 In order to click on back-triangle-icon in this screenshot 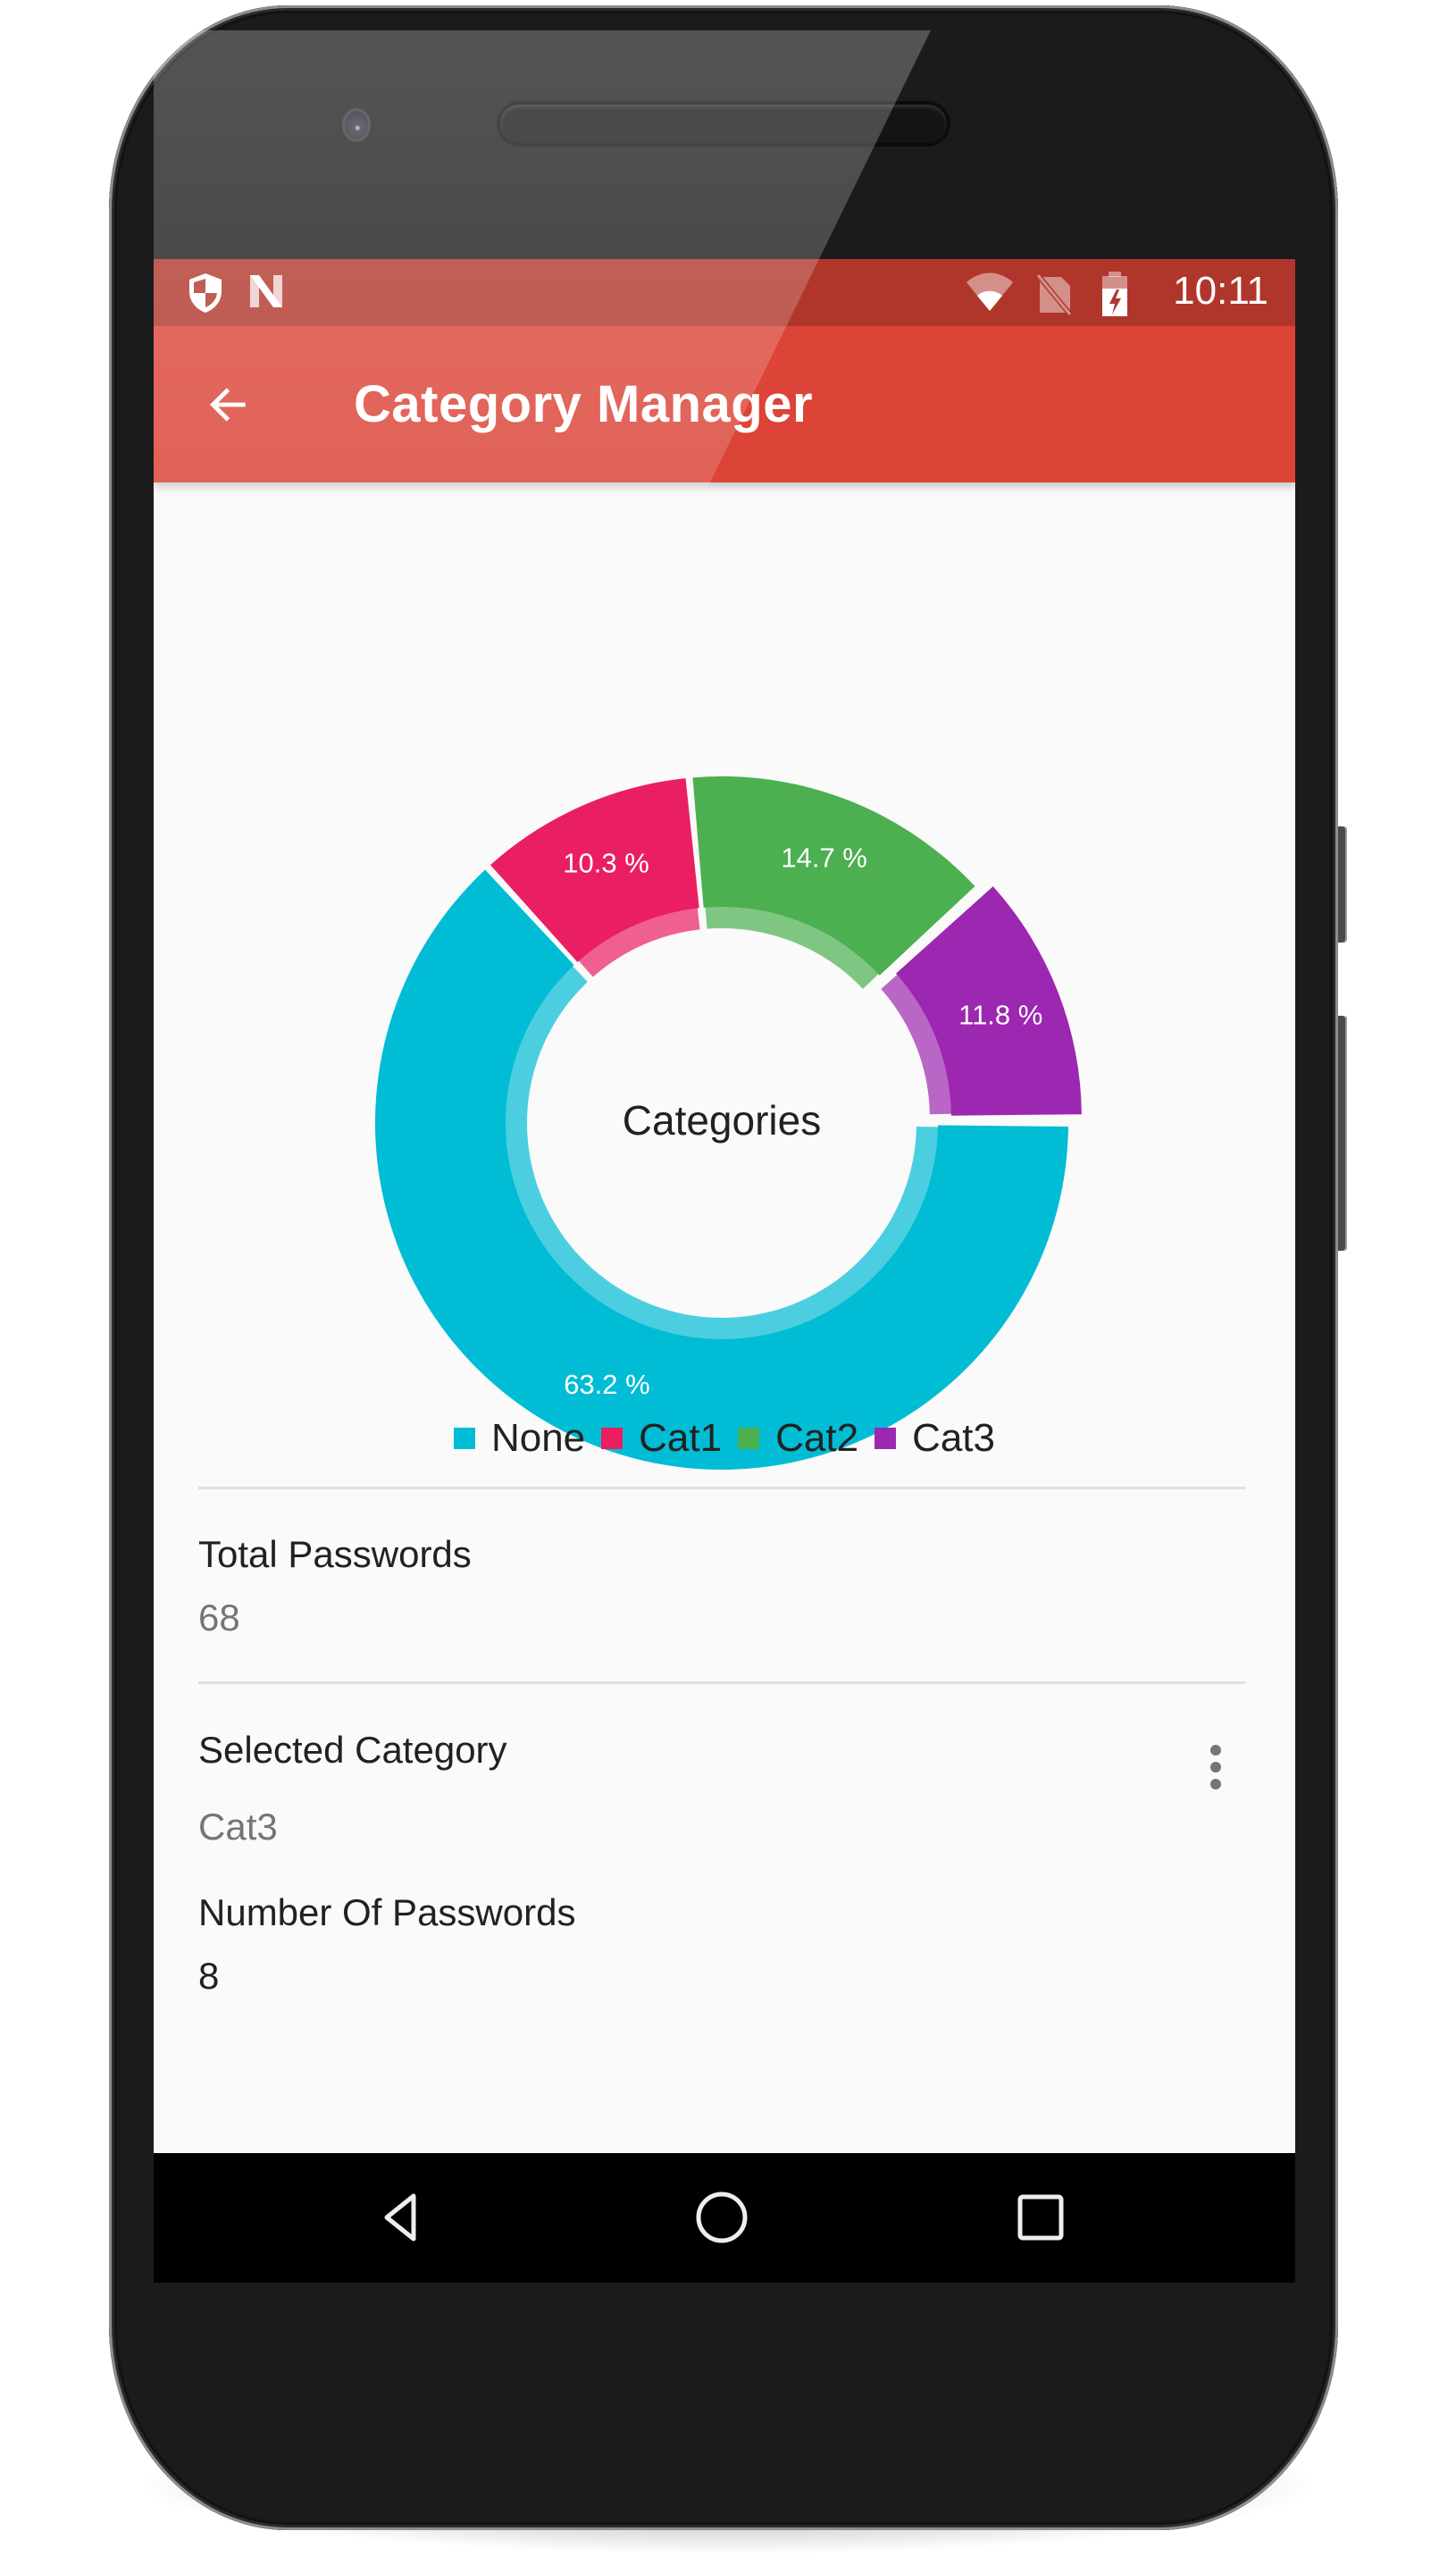, I will do `click(401, 2217)`.